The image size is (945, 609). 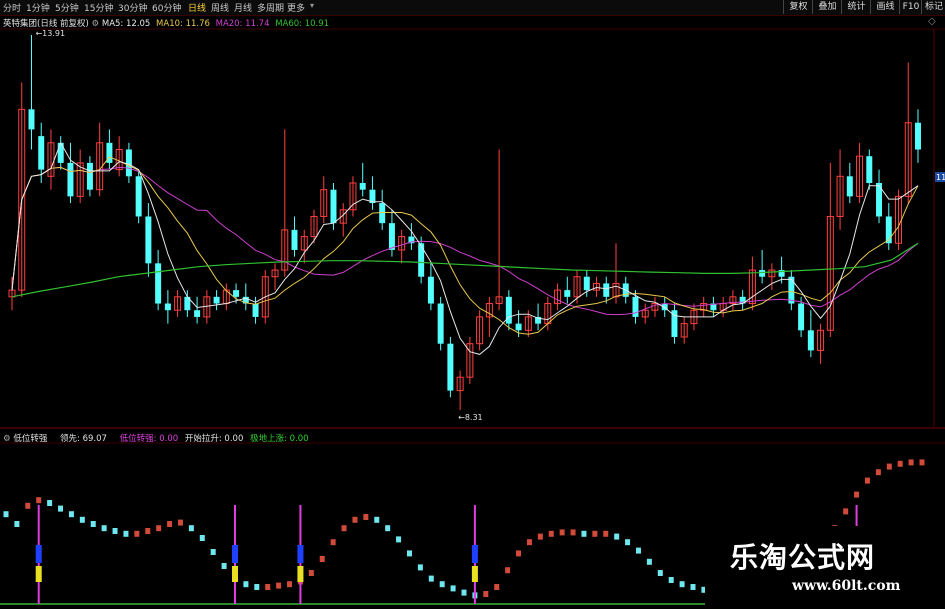 I want to click on high-price-label: ←13.91, so click(x=50, y=33).